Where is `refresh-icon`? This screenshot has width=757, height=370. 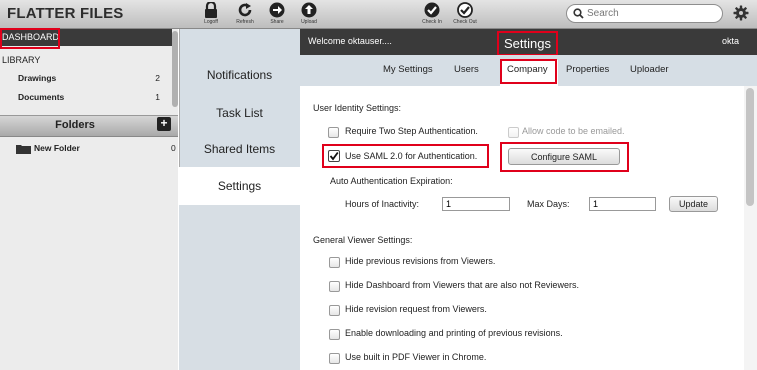
refresh-icon is located at coordinates (245, 10).